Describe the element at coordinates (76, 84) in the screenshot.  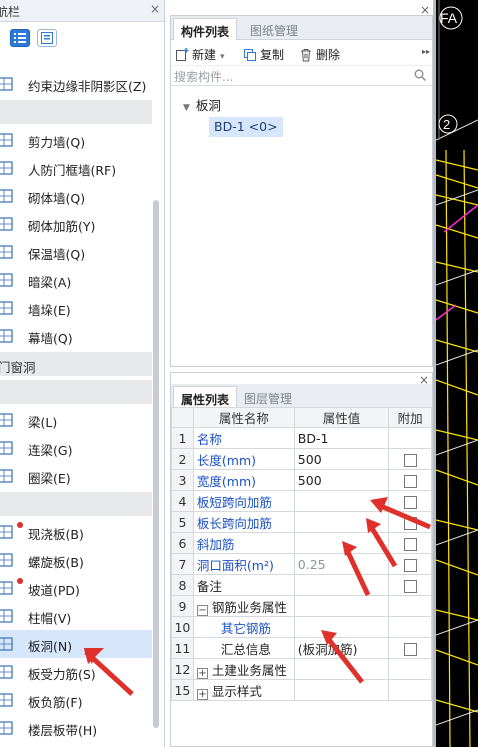
I see `nav-item-constraint-edge: 约束边缘非阴影区(Z)` at that location.